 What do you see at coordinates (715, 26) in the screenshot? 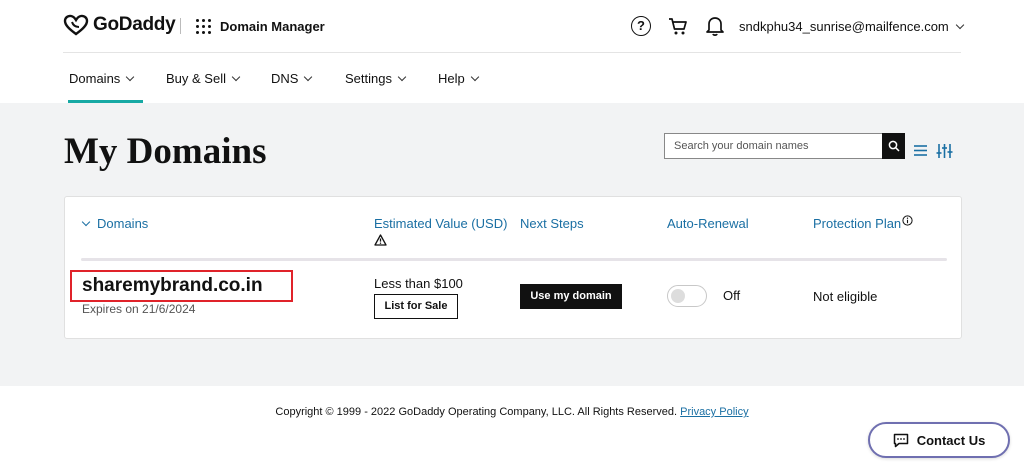
I see `bell-icon` at bounding box center [715, 26].